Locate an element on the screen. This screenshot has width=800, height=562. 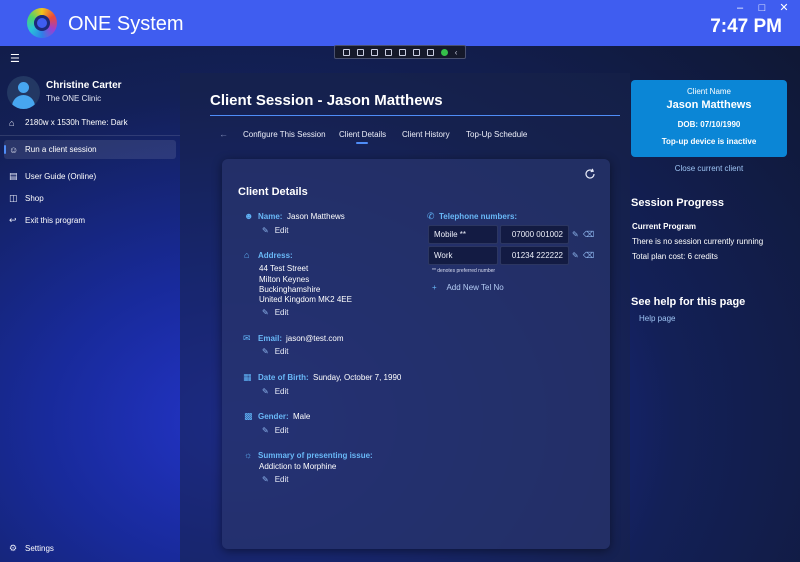
active-tab-indicator is located at coordinates (362, 143).